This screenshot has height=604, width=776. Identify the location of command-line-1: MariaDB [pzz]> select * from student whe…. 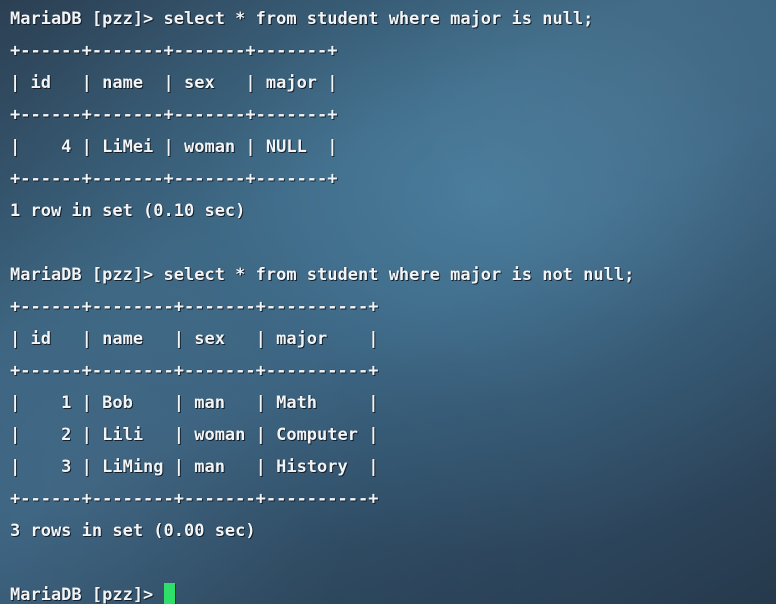
(302, 19).